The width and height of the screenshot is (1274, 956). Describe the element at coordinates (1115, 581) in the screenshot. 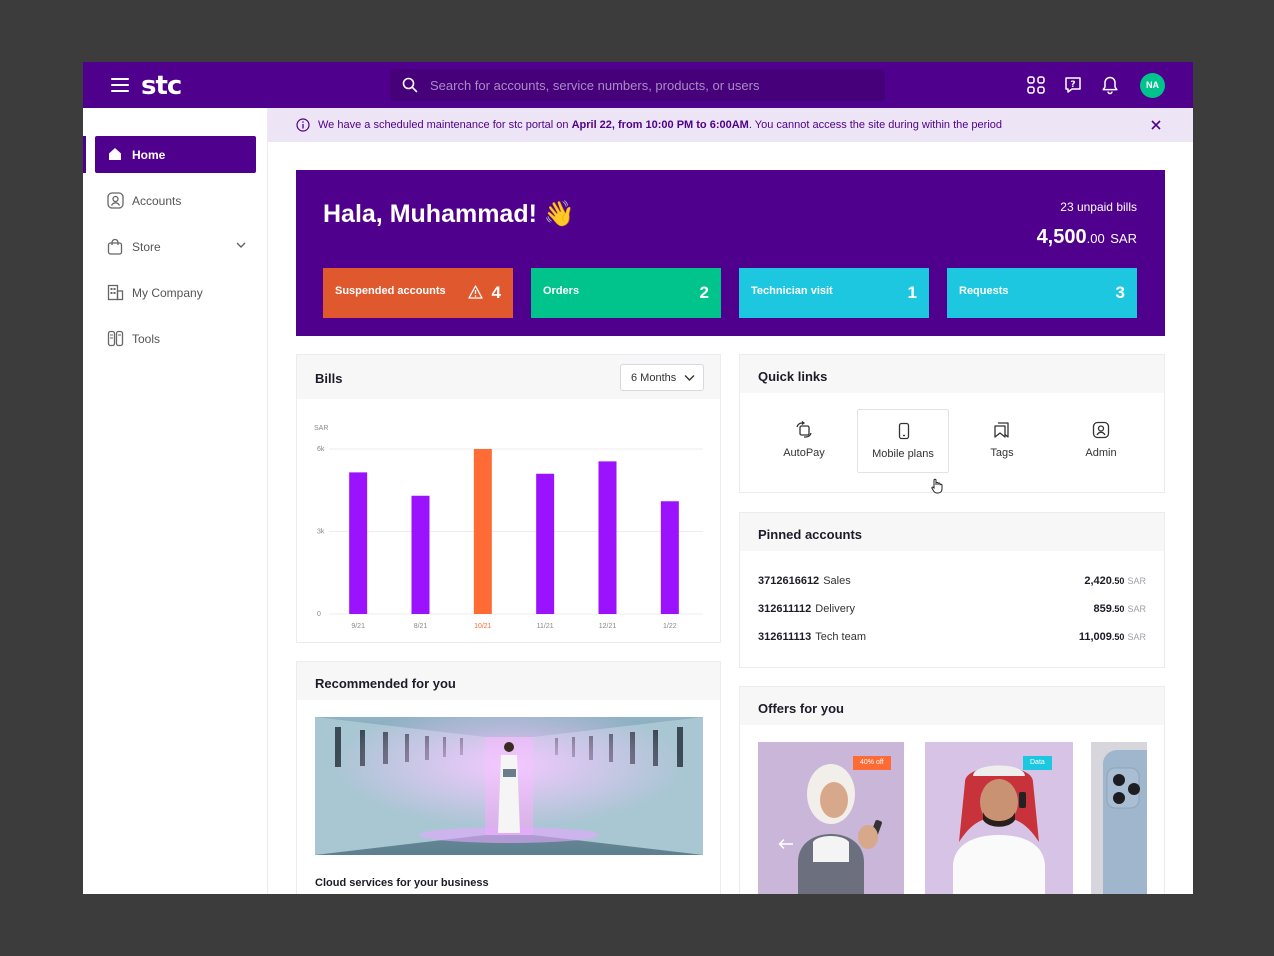

I see `account-balance: 2,420.50 SAR` at that location.